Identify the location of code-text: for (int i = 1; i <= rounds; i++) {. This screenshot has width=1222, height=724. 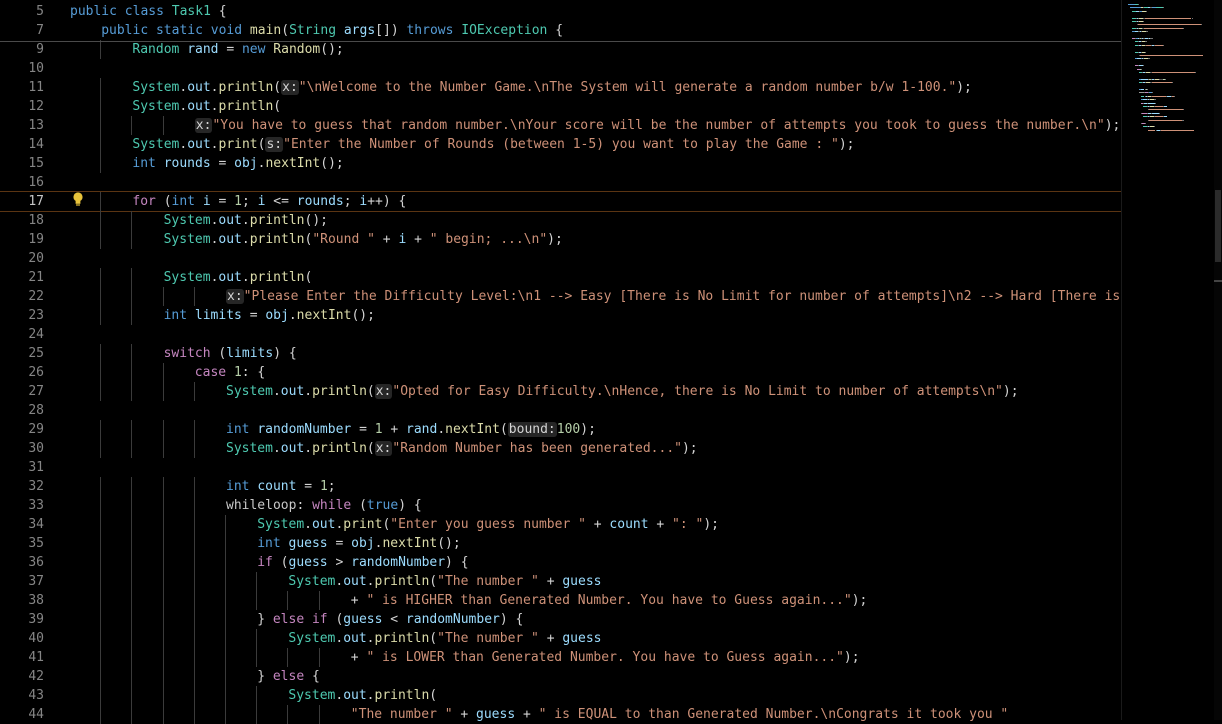
(626, 201).